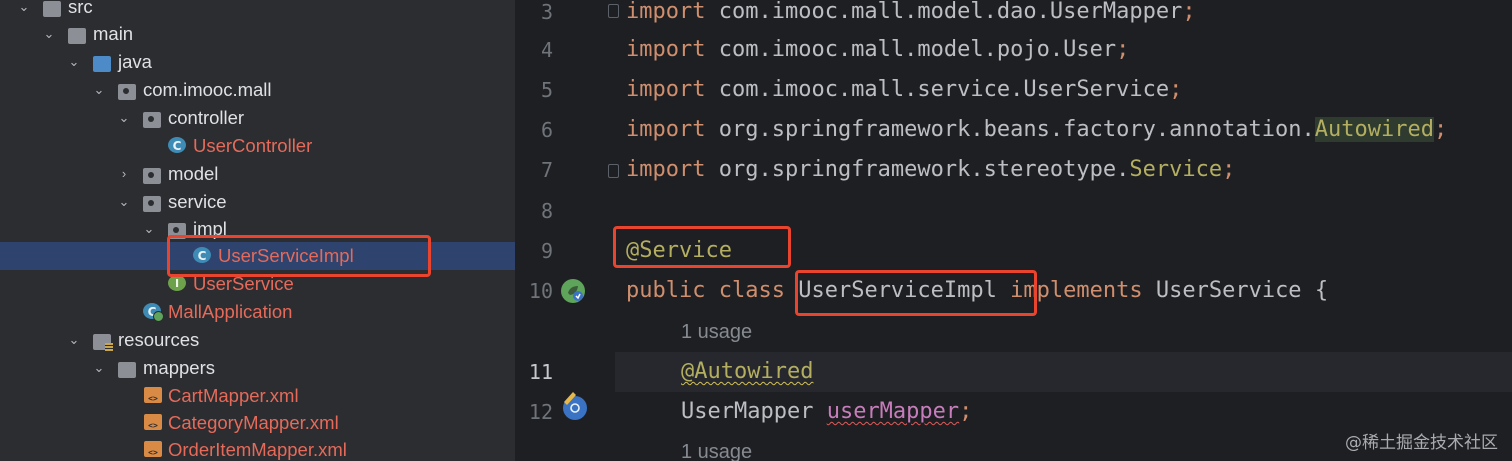  I want to click on tree-item-main: ⌄ main, so click(257, 34).